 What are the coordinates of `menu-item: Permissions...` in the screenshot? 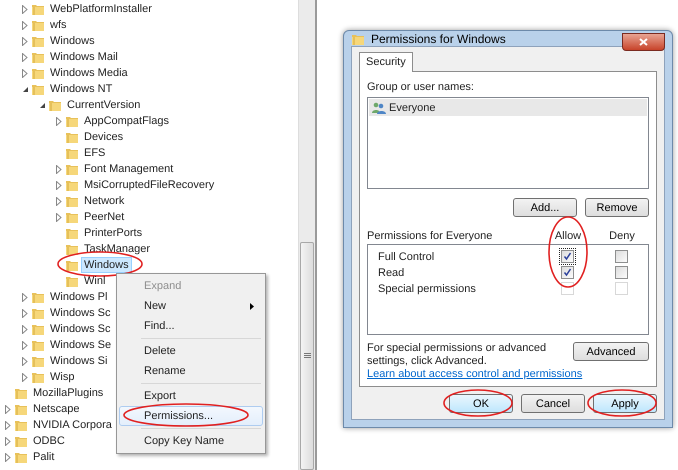 It's located at (191, 416).